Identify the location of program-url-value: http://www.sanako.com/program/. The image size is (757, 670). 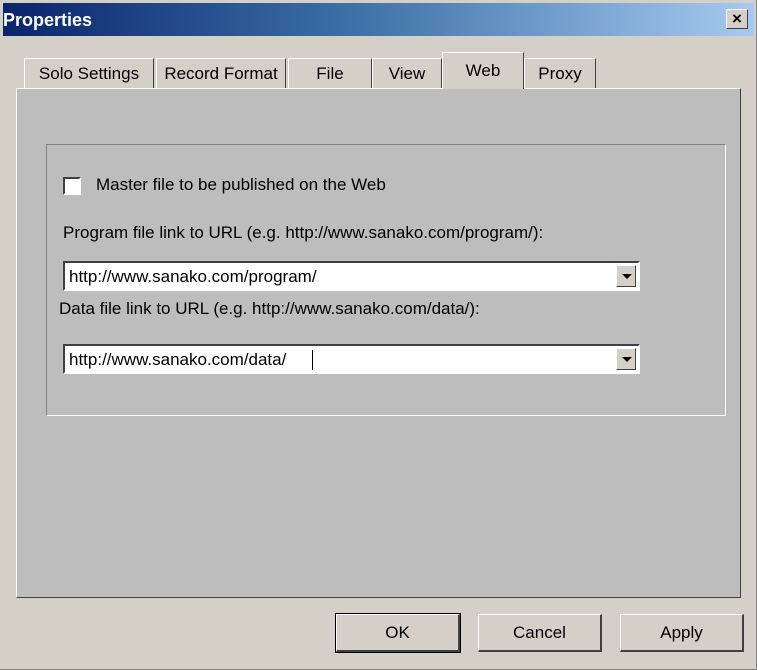
(193, 277).